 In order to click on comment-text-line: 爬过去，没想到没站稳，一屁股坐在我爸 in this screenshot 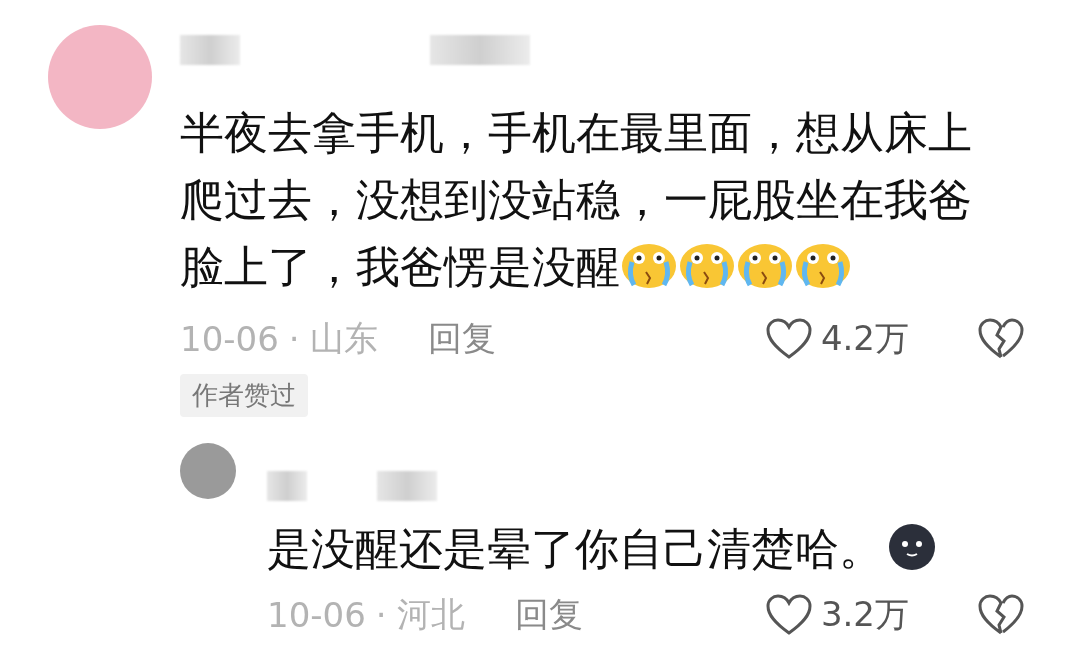, I will do `click(576, 199)`.